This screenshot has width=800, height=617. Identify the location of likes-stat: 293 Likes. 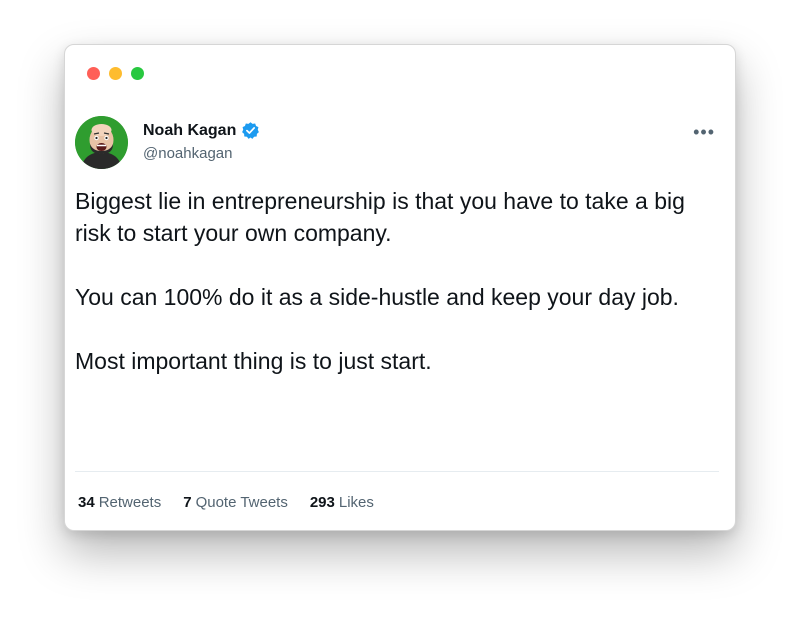
(342, 502).